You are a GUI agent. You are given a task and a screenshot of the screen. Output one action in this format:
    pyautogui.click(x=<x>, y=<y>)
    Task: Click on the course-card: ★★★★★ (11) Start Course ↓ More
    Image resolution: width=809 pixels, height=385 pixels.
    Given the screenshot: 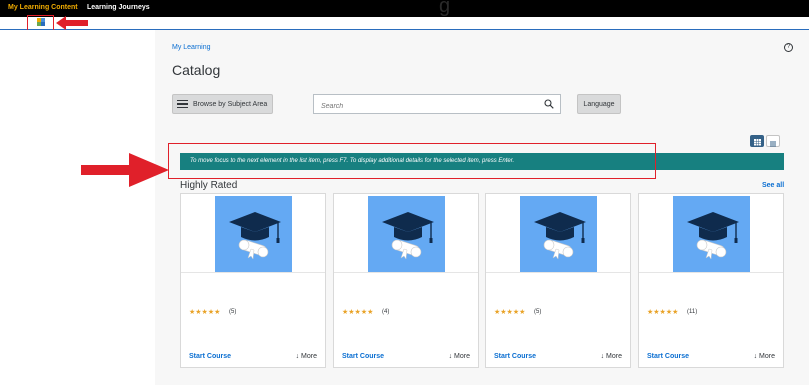 What is the action you would take?
    pyautogui.click(x=711, y=280)
    